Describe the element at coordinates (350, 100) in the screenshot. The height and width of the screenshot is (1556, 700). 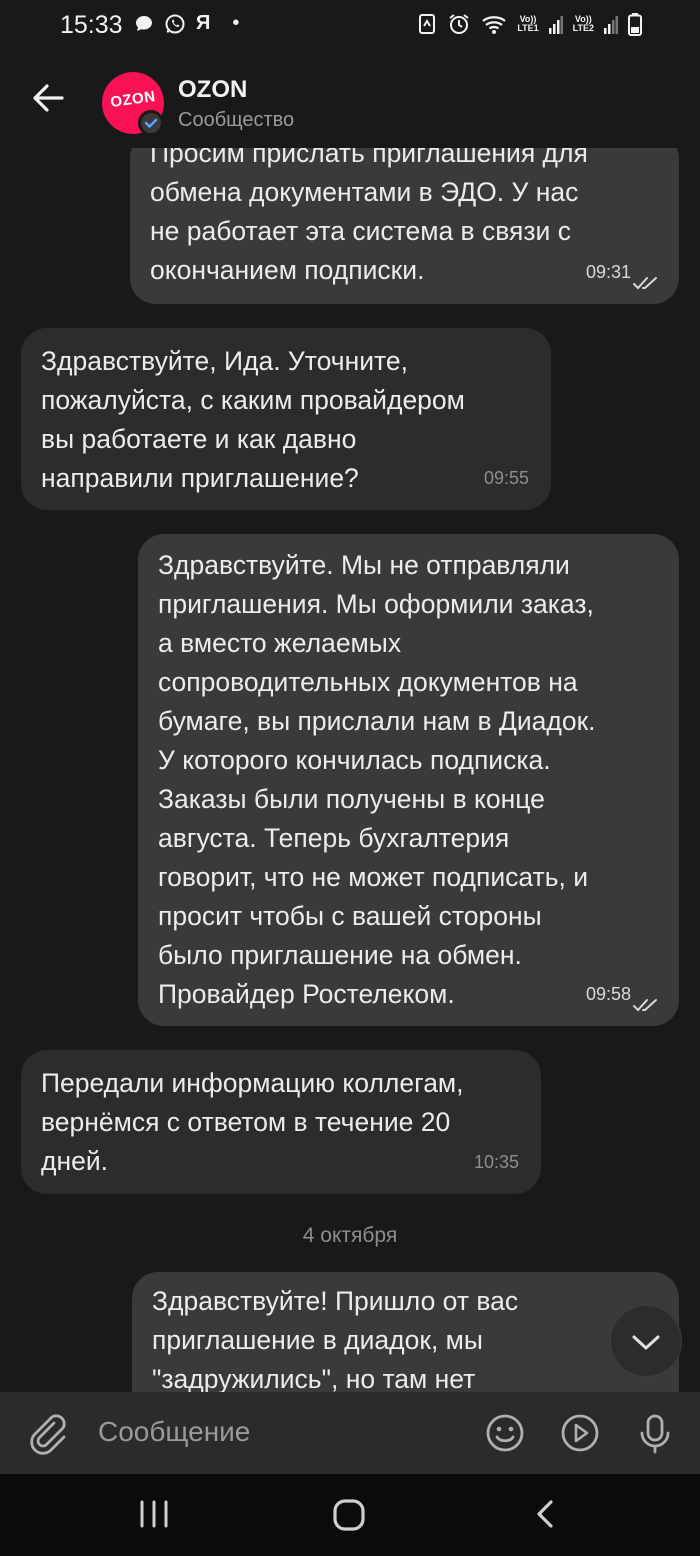
I see `chat-header: OZON OZON Сообщество` at that location.